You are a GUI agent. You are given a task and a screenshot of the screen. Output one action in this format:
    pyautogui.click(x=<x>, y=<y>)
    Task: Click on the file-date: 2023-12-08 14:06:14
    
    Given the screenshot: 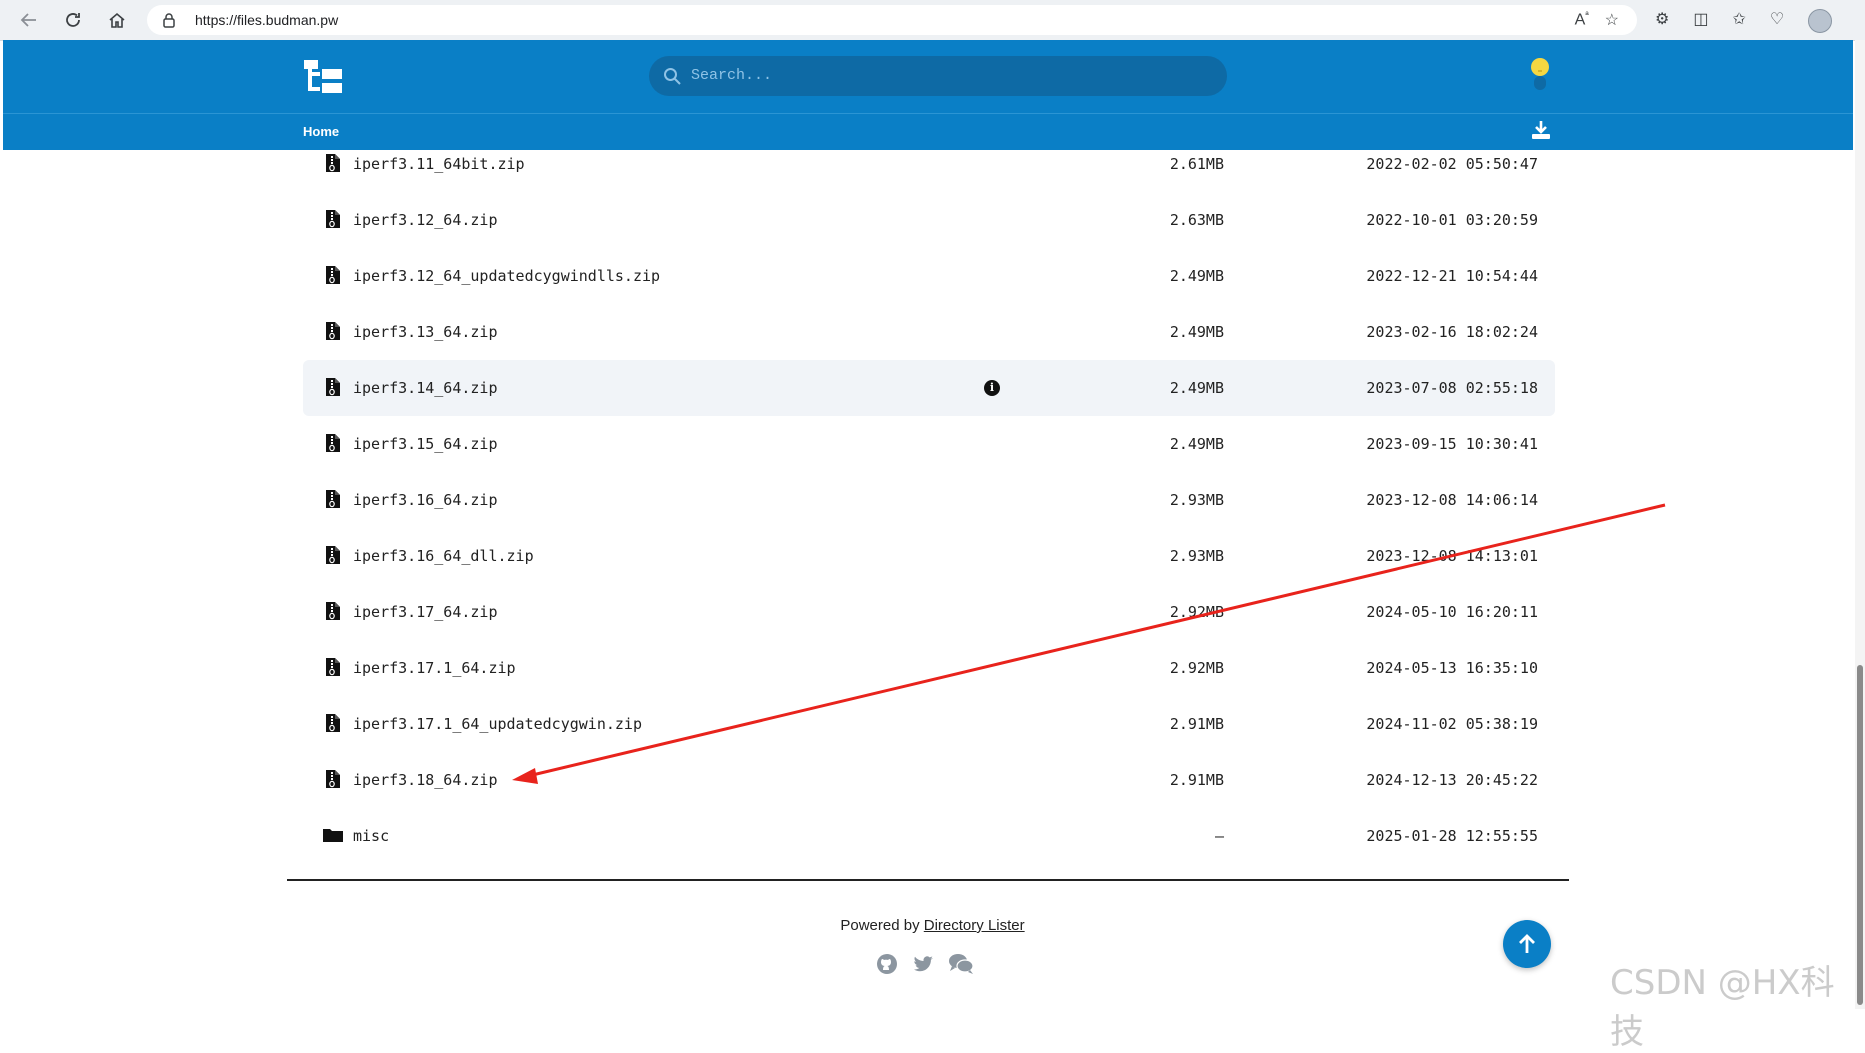 What is the action you would take?
    pyautogui.click(x=1452, y=500)
    